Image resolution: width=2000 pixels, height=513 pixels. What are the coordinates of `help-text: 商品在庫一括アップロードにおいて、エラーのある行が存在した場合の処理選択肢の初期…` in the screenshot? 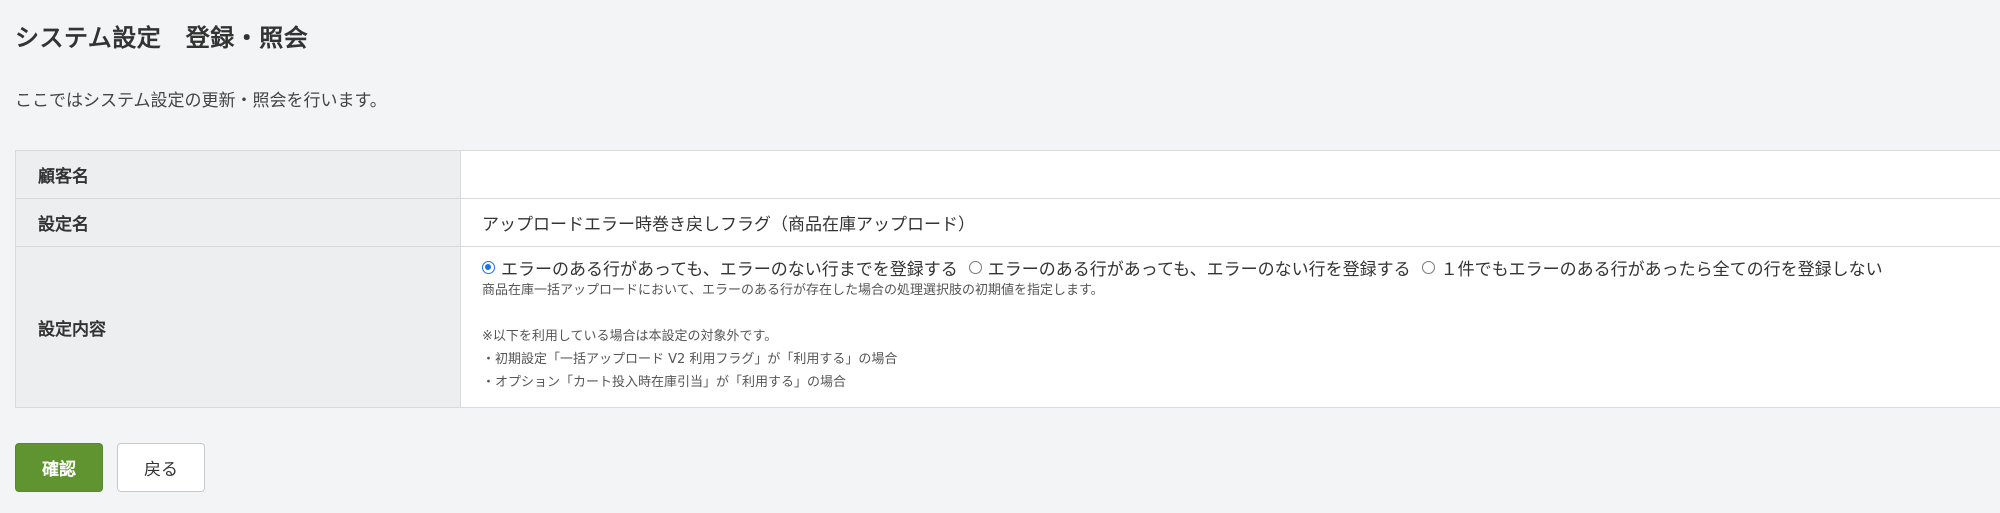 It's located at (793, 290).